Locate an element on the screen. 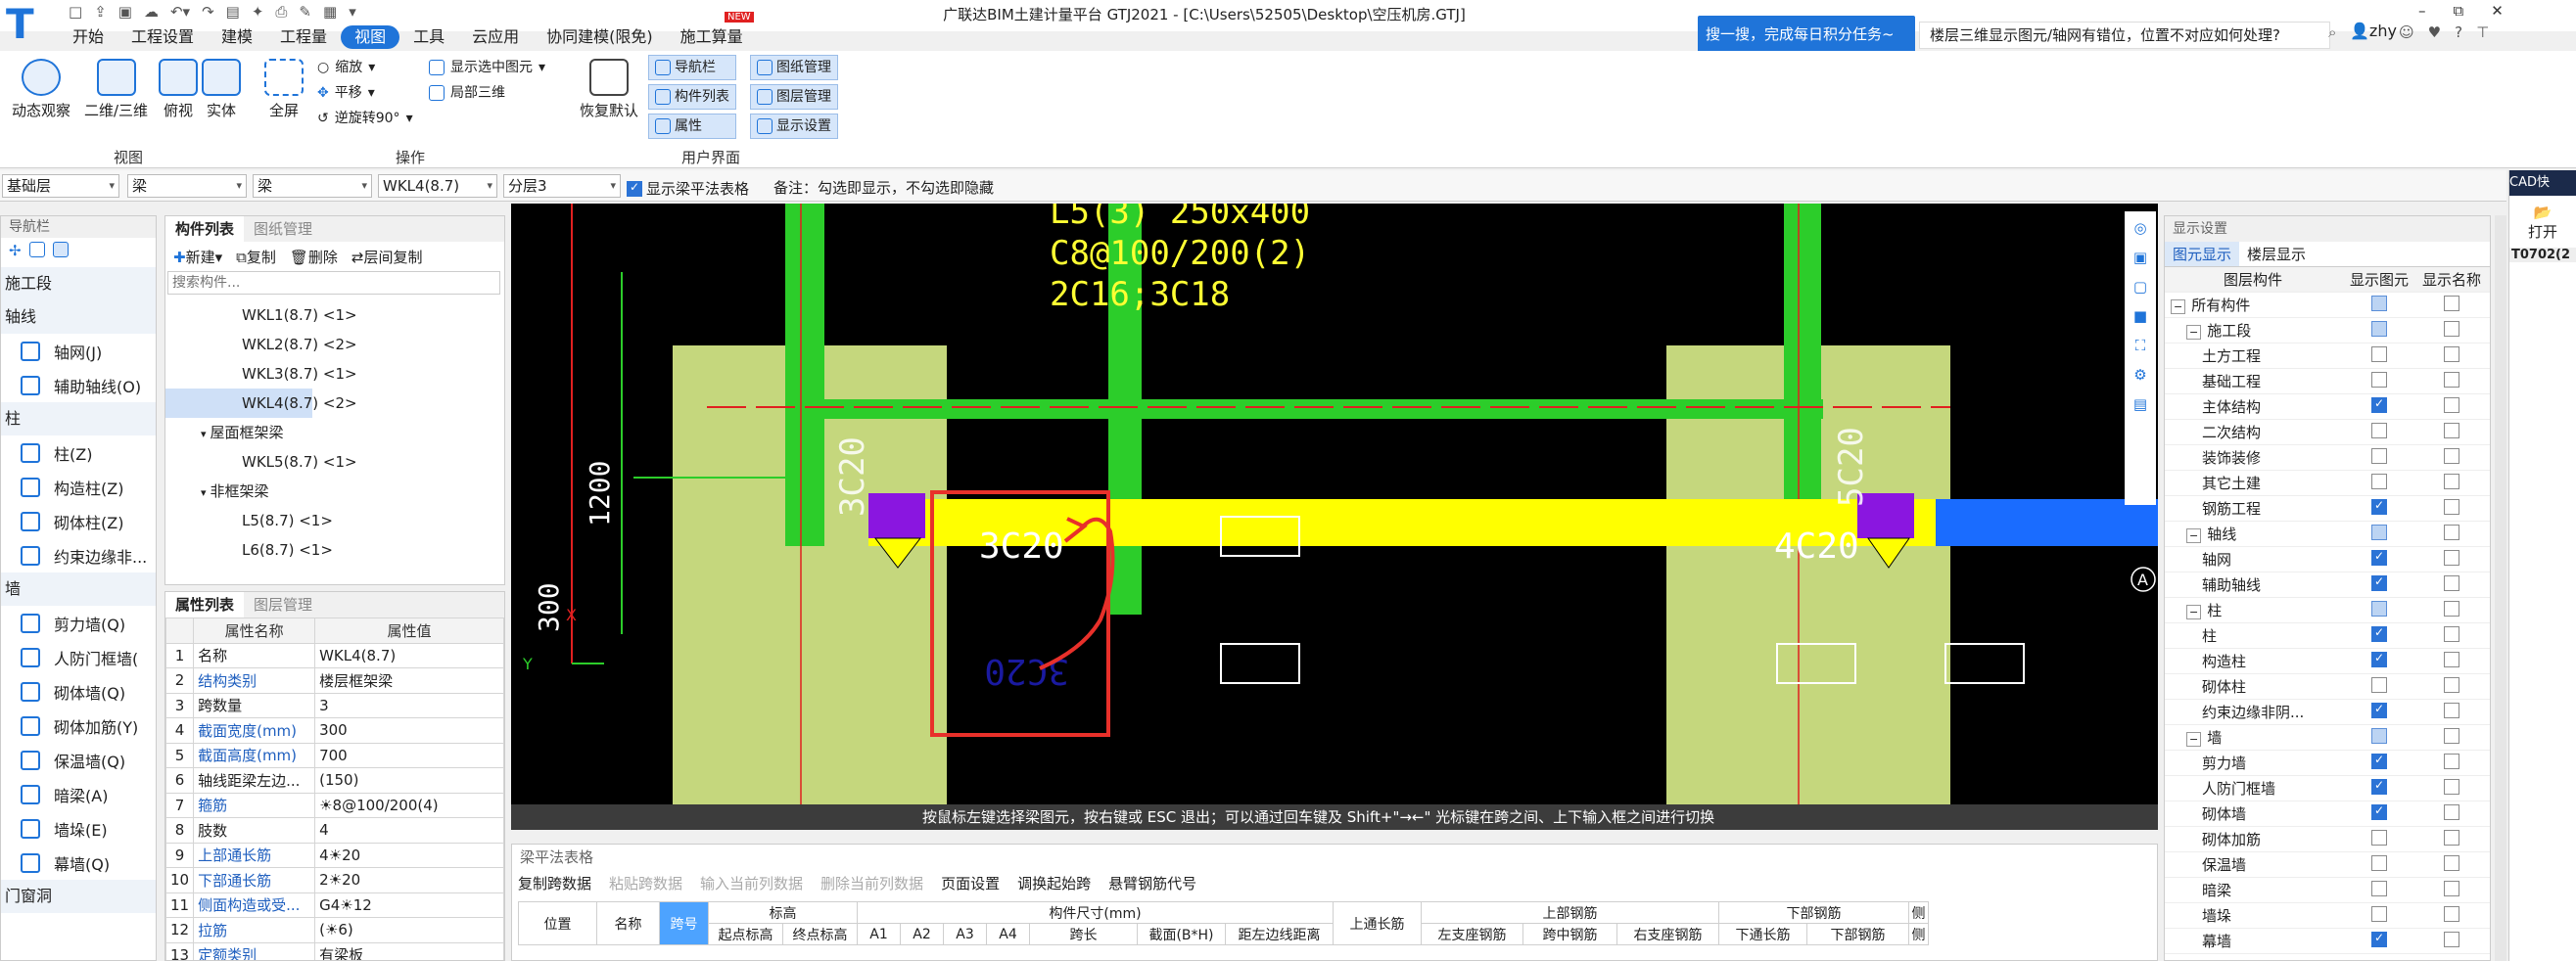 This screenshot has width=2576, height=961. display-row: − 所有构件 is located at coordinates (2328, 305).